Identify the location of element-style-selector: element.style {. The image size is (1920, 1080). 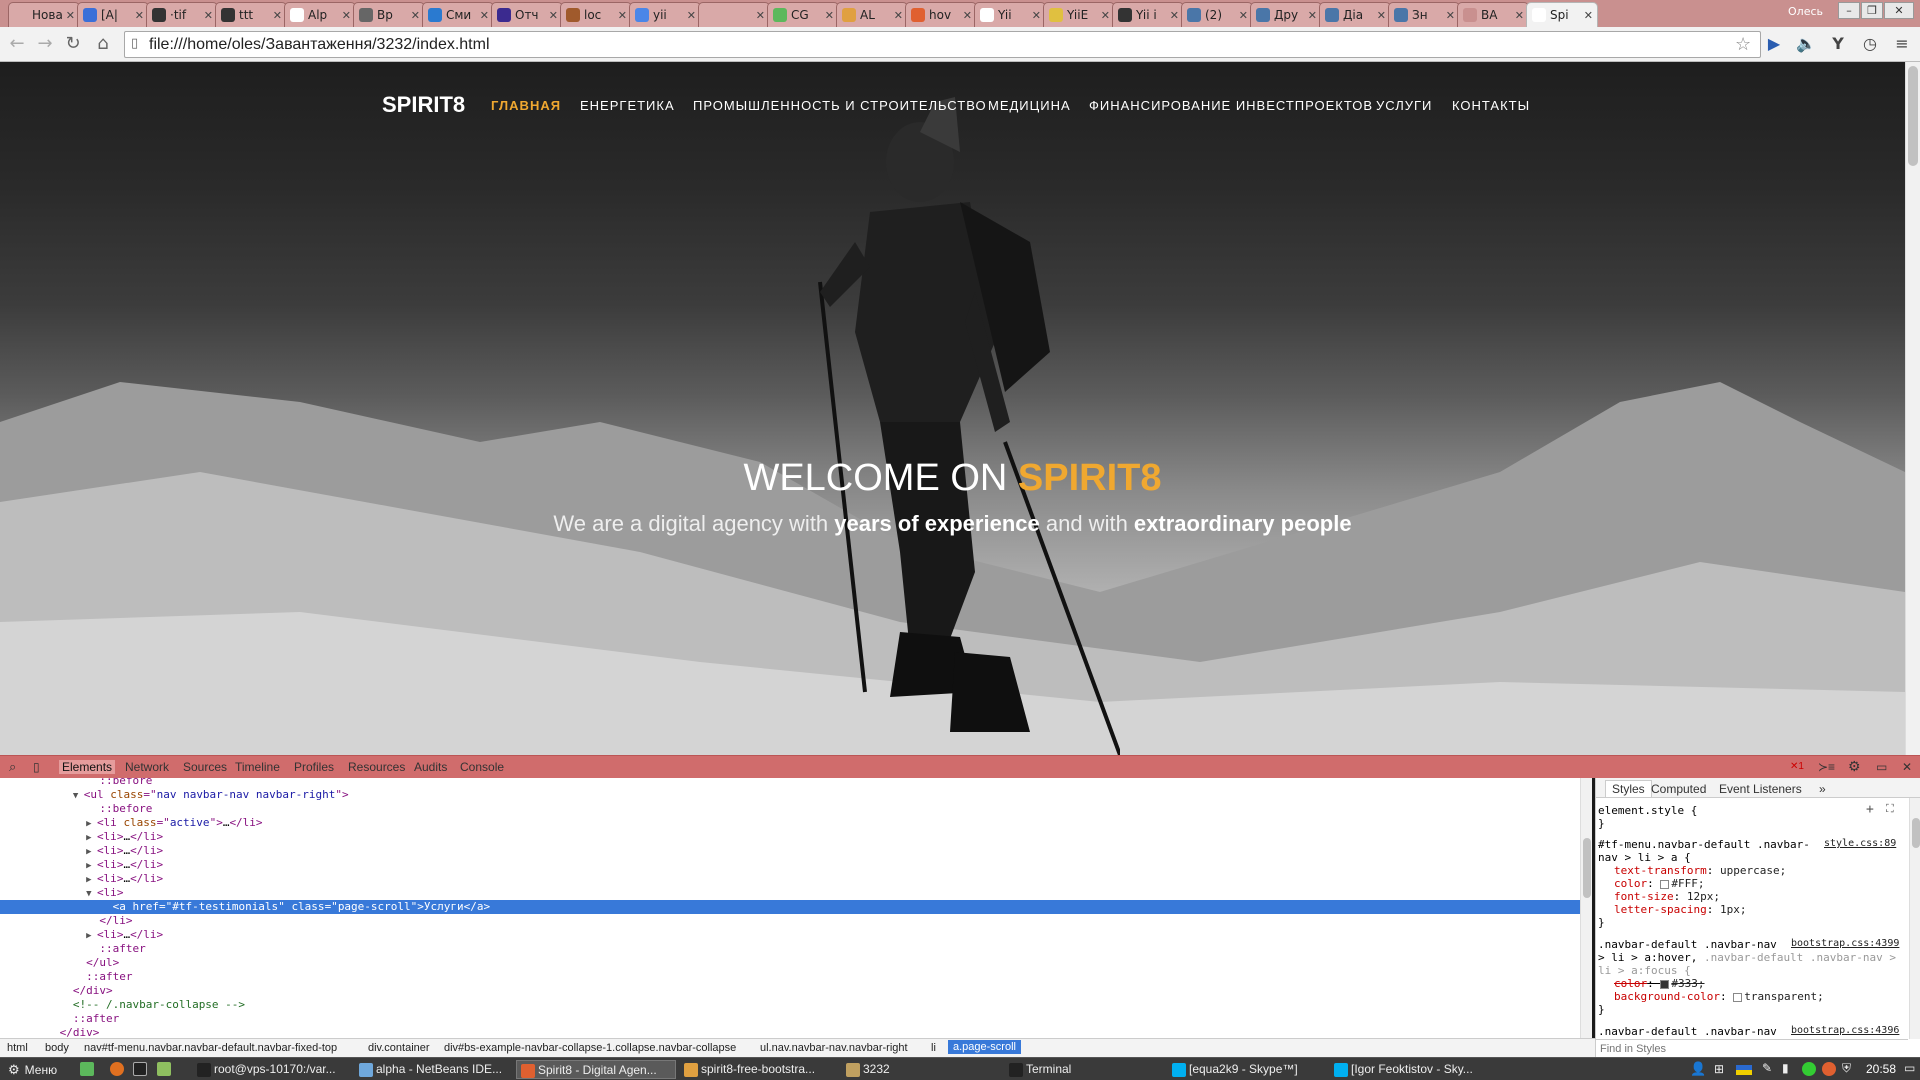
(1647, 810).